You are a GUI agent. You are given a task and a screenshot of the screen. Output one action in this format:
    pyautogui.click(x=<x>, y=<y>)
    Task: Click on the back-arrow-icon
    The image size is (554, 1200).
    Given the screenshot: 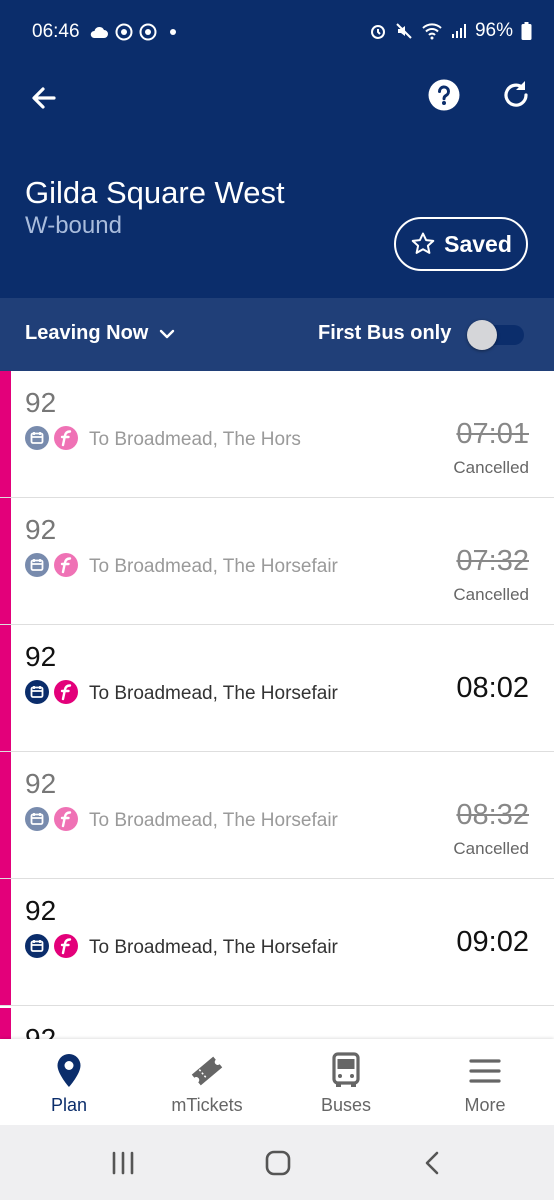 What is the action you would take?
    pyautogui.click(x=44, y=98)
    